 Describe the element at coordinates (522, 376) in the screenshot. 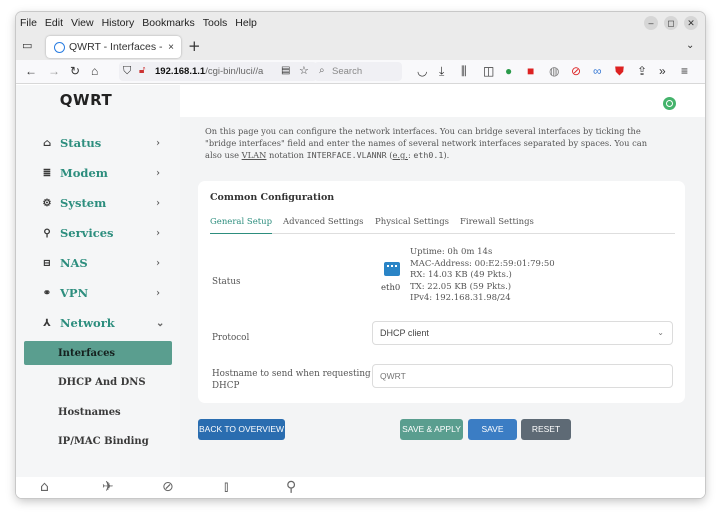

I see `hostname-input` at that location.